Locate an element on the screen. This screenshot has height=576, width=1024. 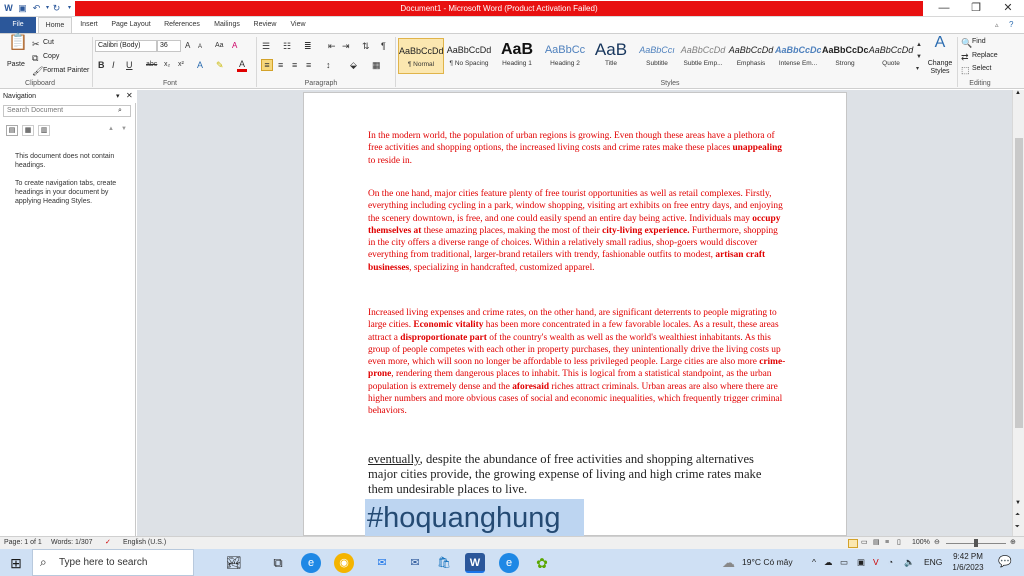
style-strong: AaBbCcDc Strong is located at coordinates (845, 56).